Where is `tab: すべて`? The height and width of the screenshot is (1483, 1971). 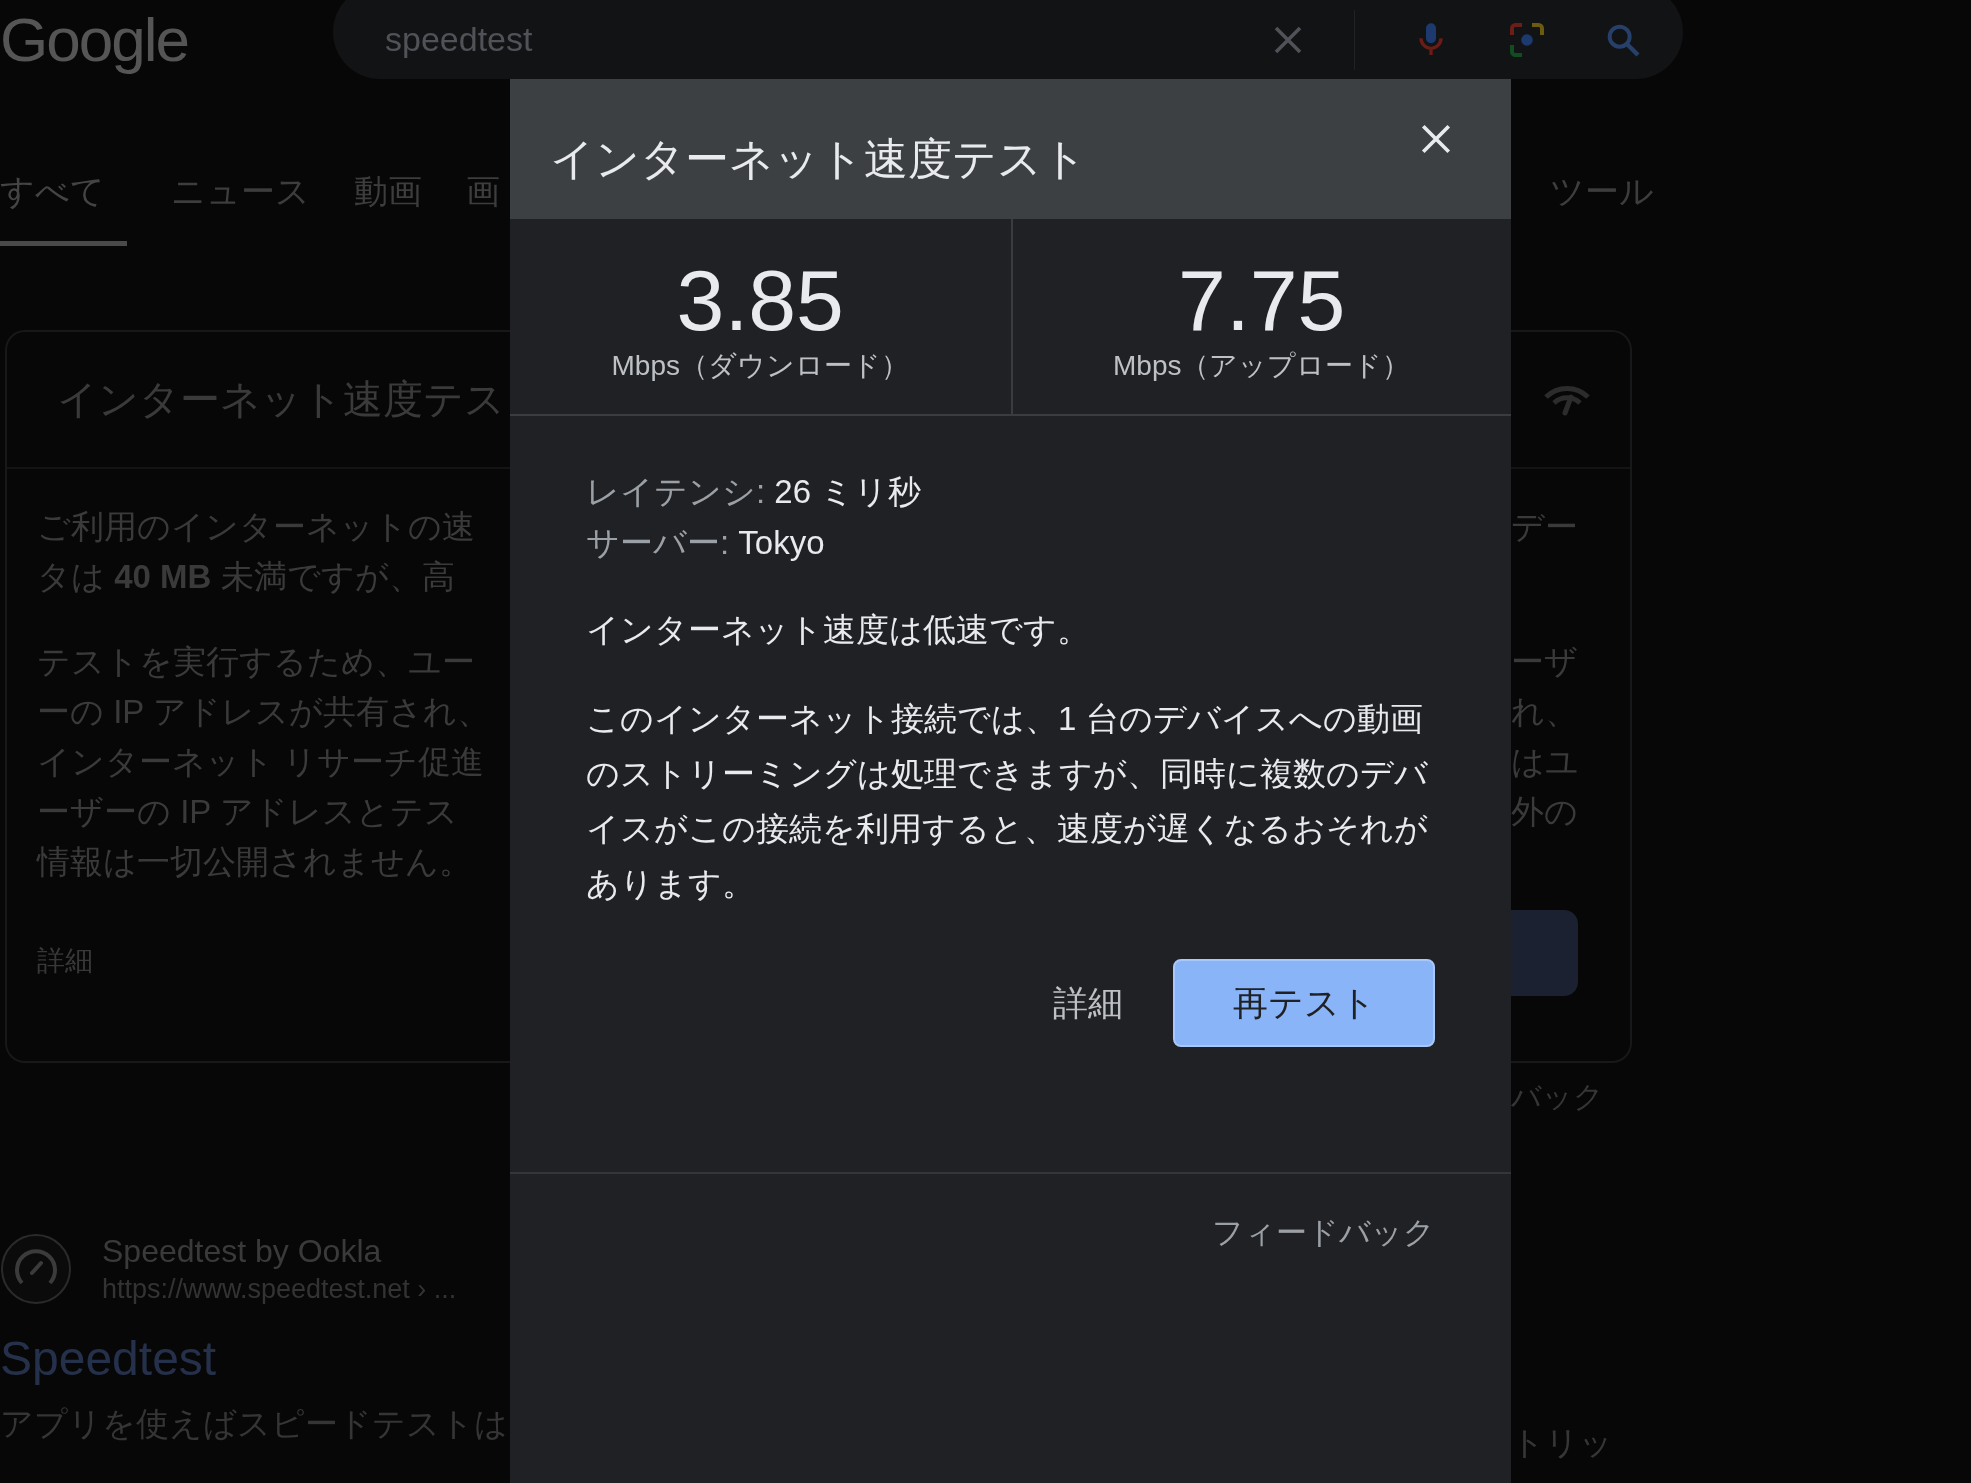 tab: すべて is located at coordinates (63, 207).